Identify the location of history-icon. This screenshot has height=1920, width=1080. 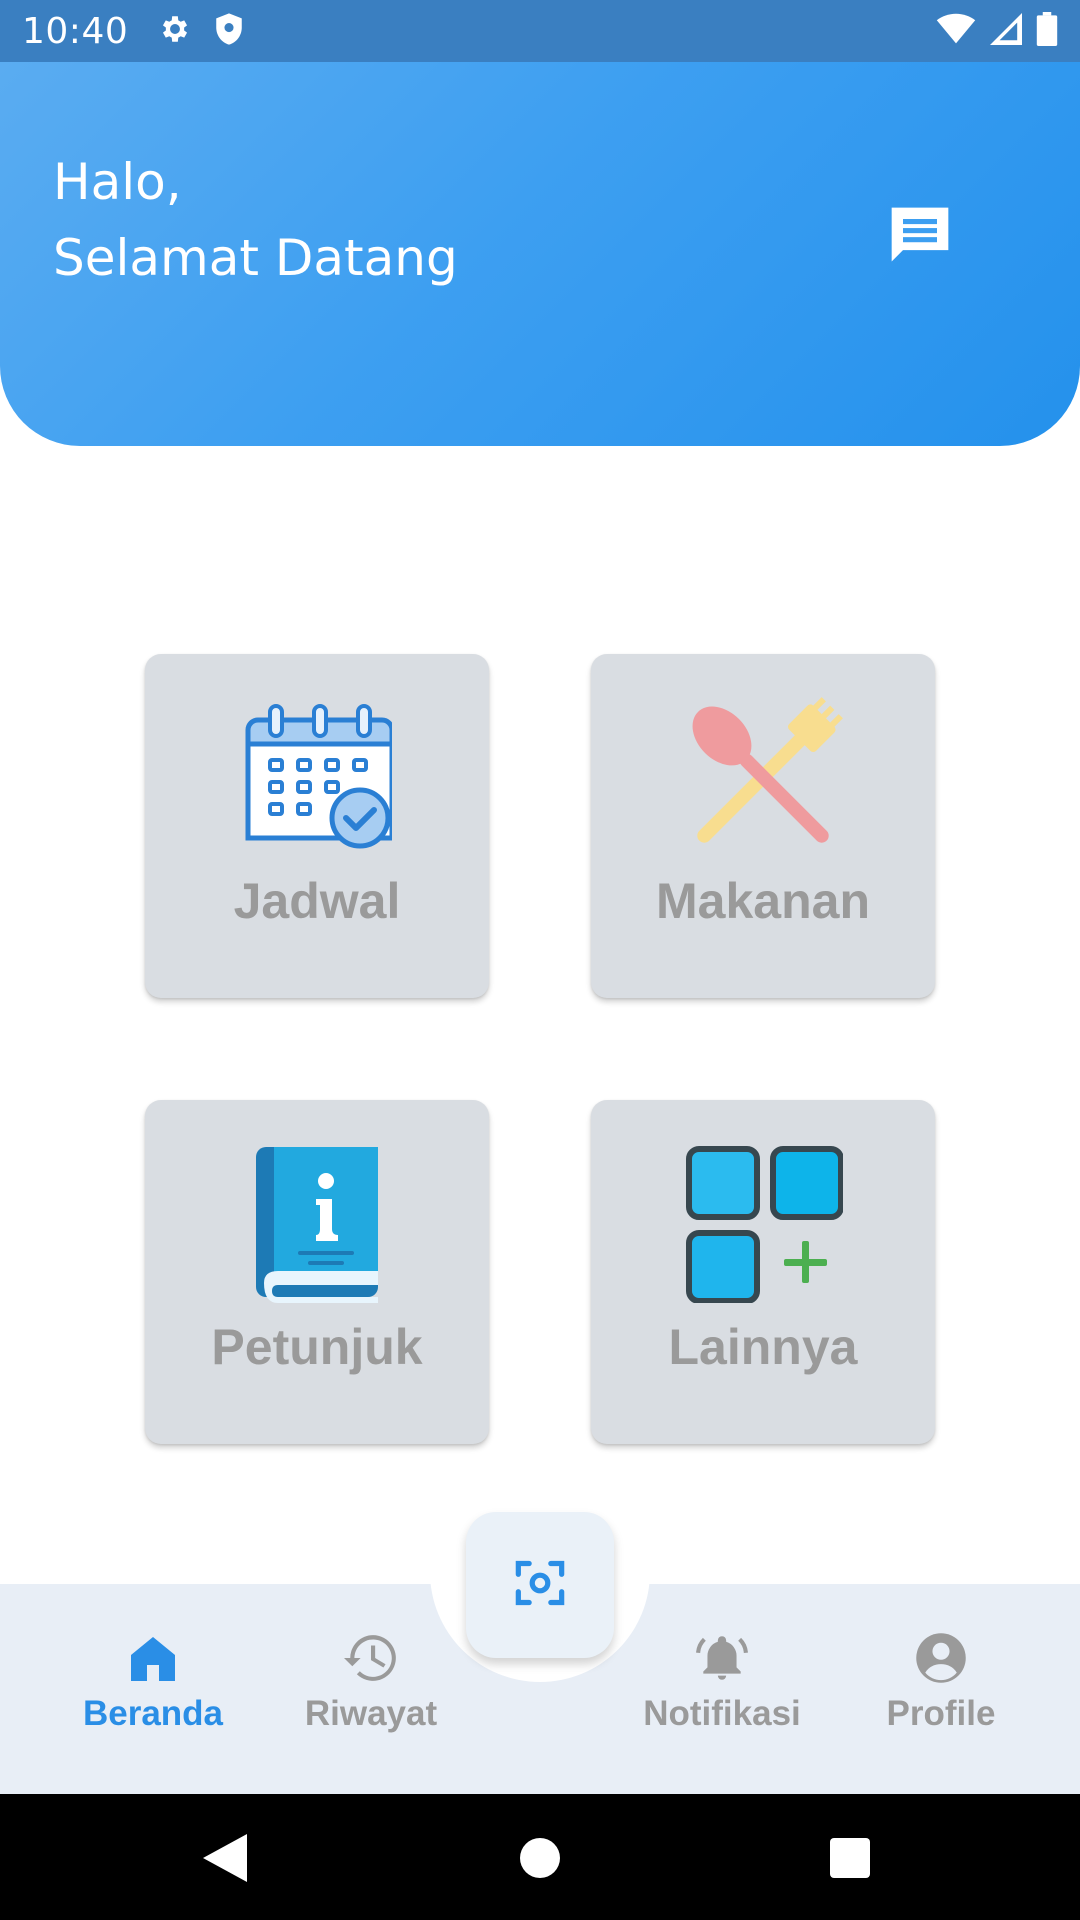
(371, 1658).